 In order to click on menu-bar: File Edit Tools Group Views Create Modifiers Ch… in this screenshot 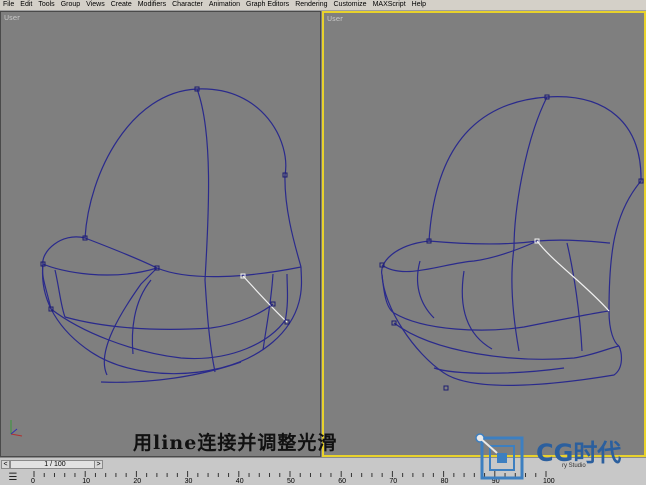, I will do `click(323, 5)`.